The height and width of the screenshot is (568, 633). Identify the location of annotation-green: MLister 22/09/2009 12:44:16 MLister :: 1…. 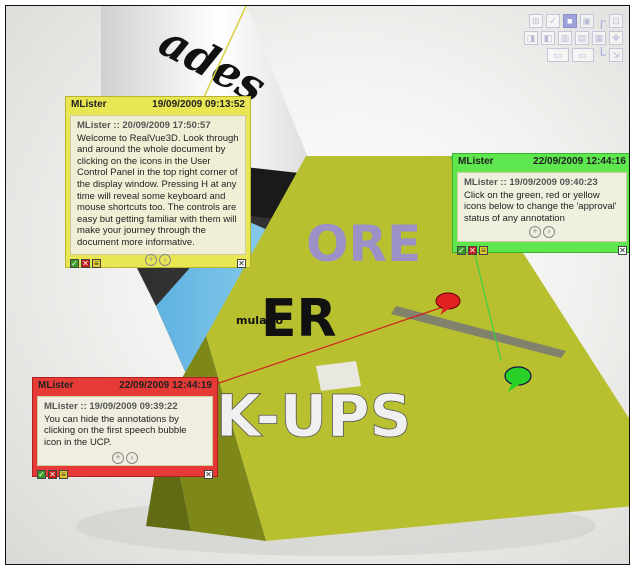
(540, 204).